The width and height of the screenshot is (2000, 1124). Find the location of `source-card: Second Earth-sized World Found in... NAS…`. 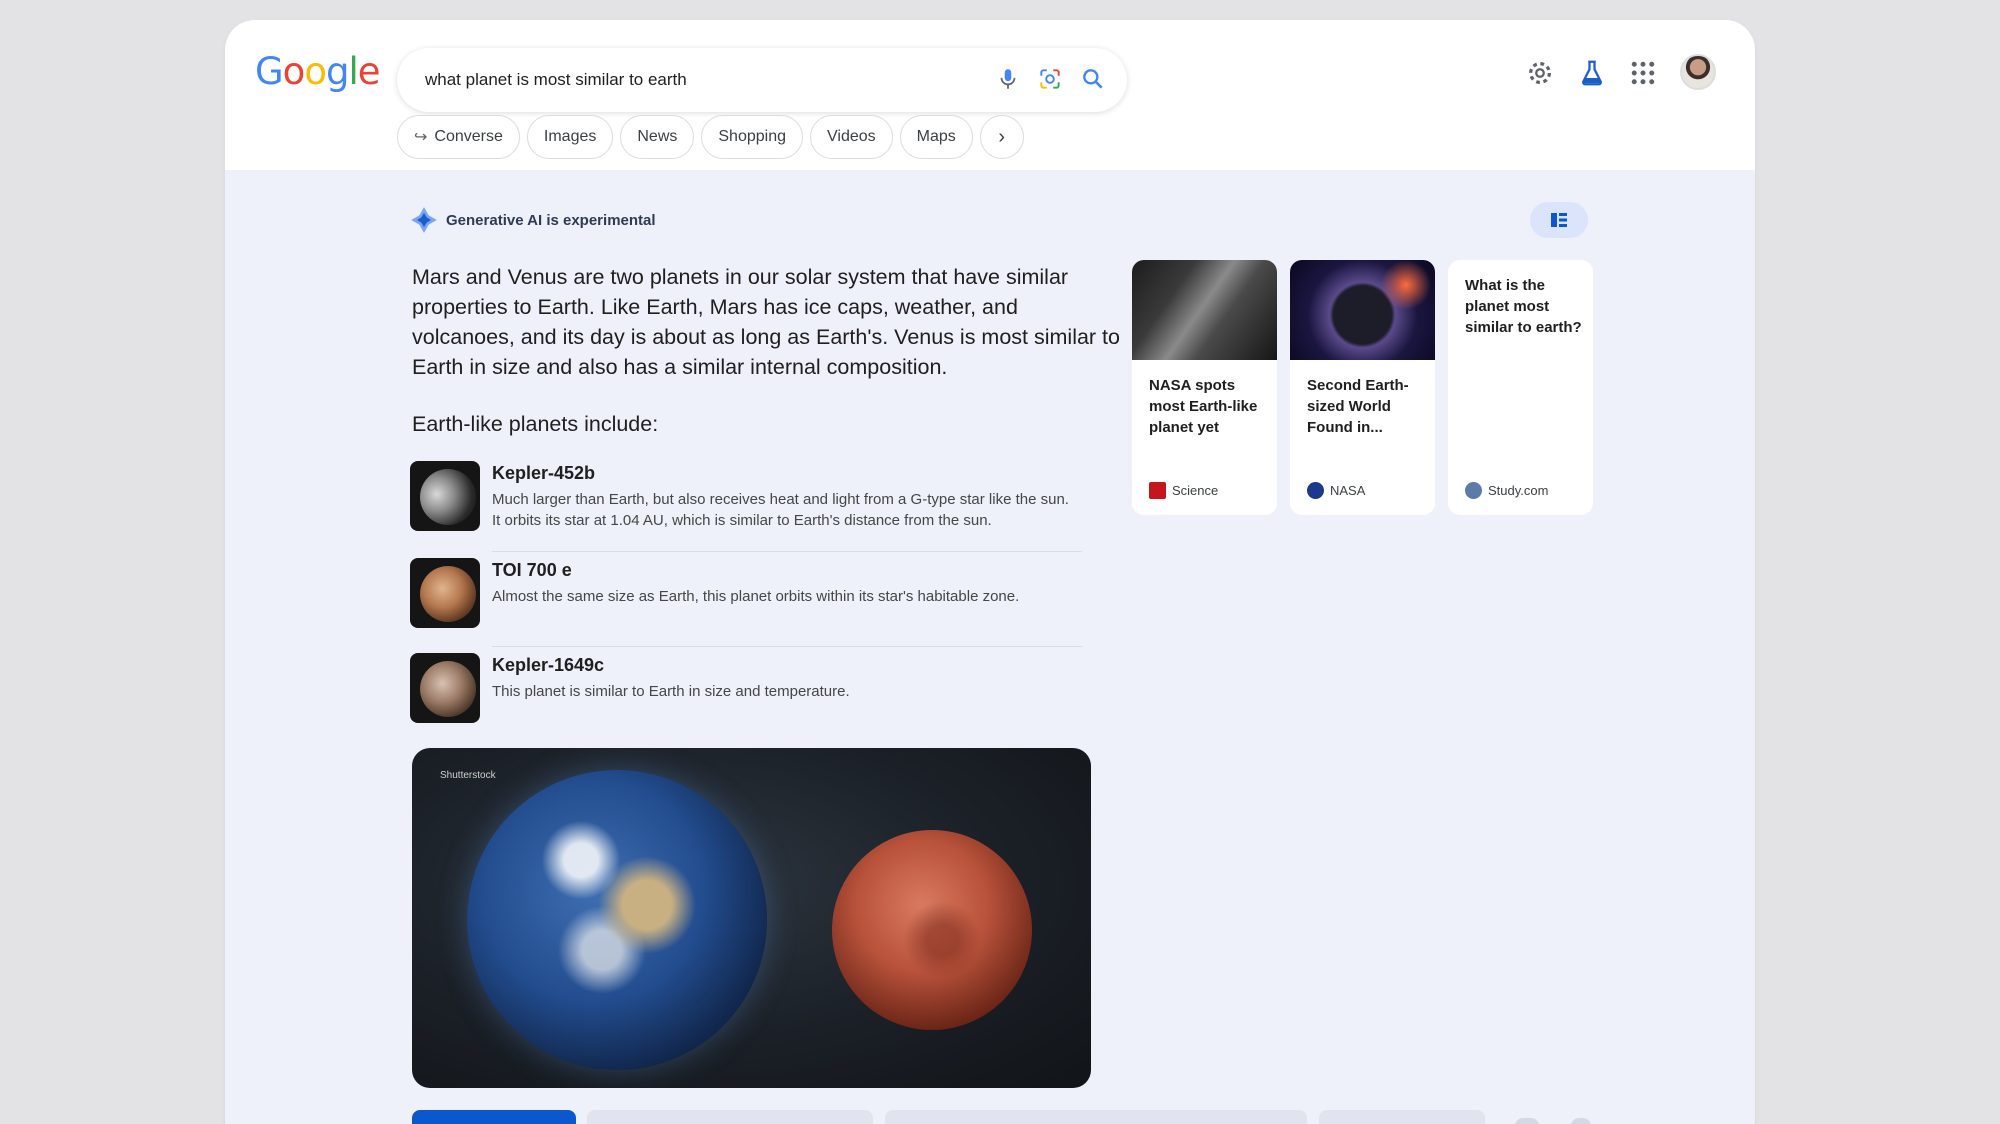

source-card: Second Earth-sized World Found in... NAS… is located at coordinates (1362, 387).